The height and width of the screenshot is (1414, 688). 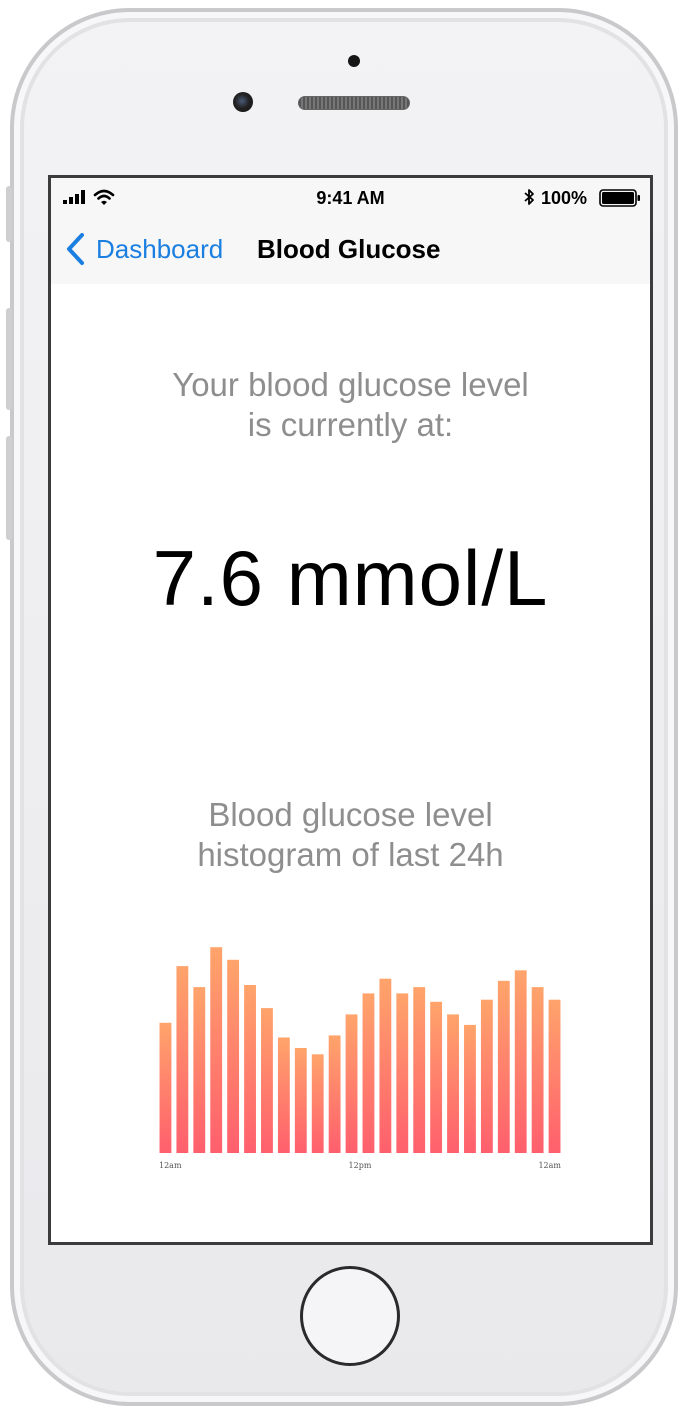 What do you see at coordinates (9, 359) in the screenshot?
I see `volume-up-button` at bounding box center [9, 359].